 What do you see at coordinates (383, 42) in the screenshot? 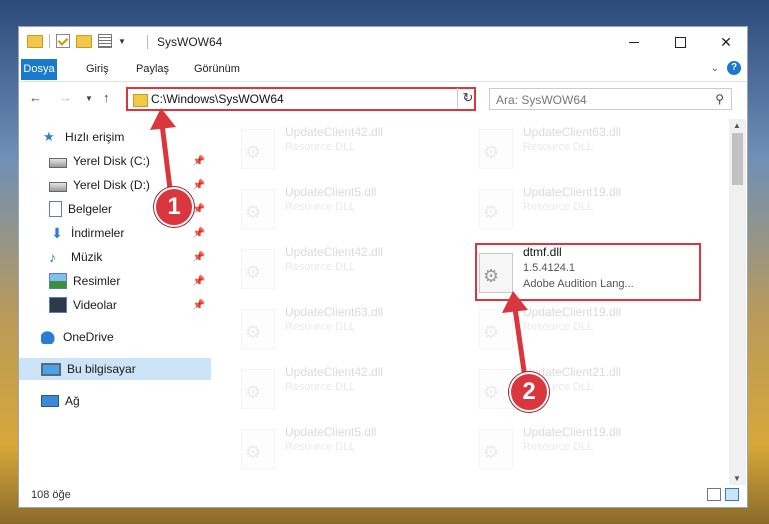
I see `title-bar: ▼ SysWOW64 ✕` at bounding box center [383, 42].